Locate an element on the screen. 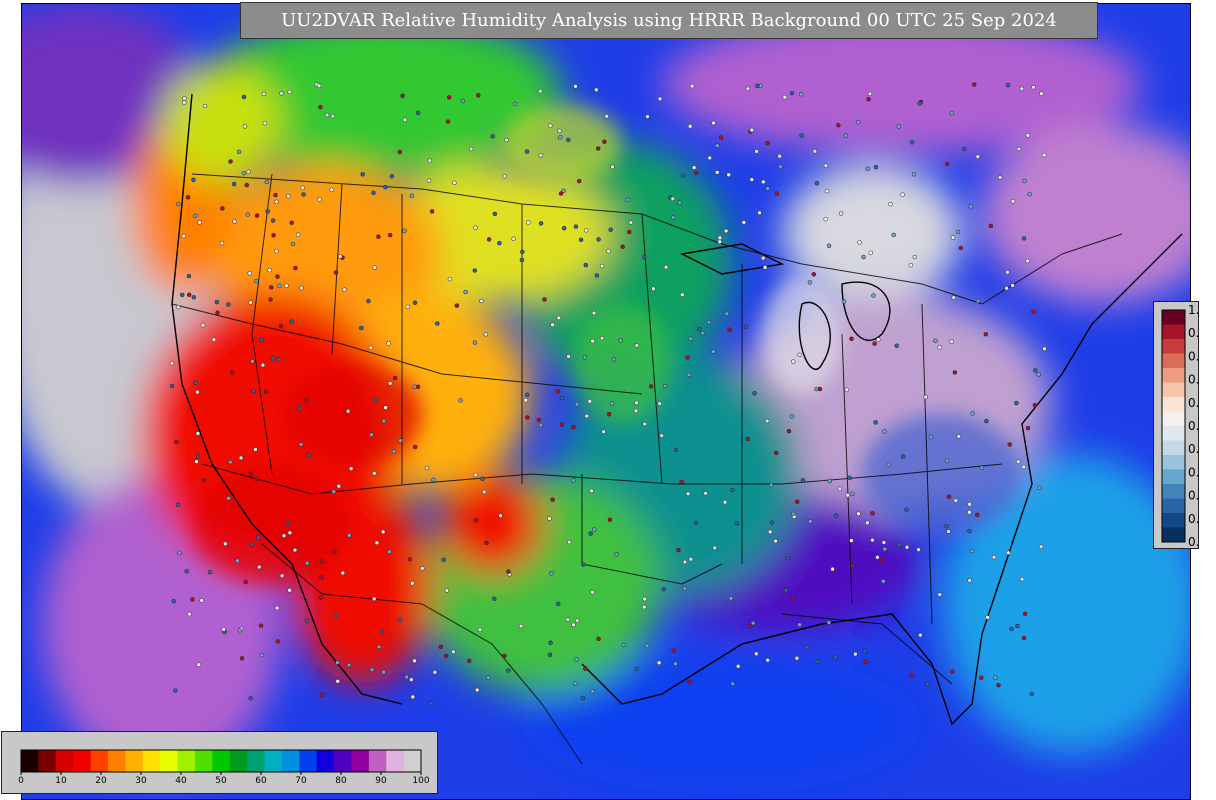 The image size is (1216, 800). rh-tick-label: 80 is located at coordinates (341, 781).